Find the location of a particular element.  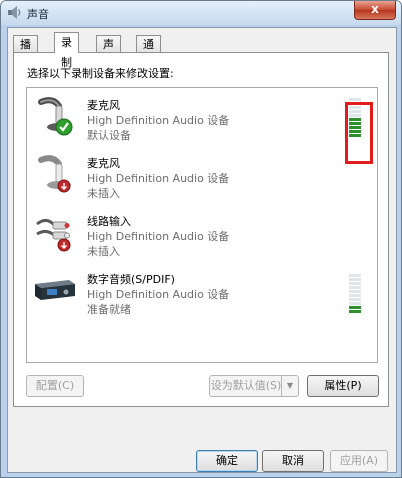

microphone-default-icon is located at coordinates (55, 116).